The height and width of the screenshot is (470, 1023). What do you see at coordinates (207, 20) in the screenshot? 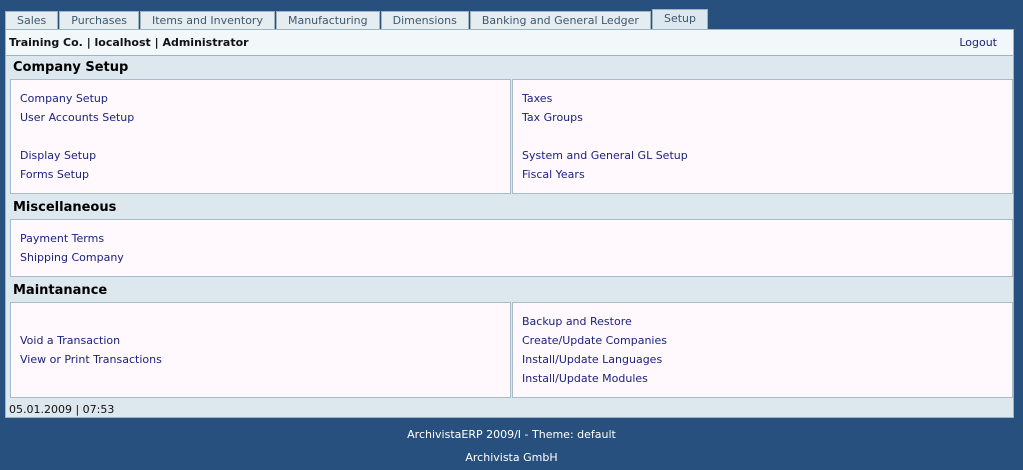
I see `tab-items-and-inventory: Items and Inventory` at bounding box center [207, 20].